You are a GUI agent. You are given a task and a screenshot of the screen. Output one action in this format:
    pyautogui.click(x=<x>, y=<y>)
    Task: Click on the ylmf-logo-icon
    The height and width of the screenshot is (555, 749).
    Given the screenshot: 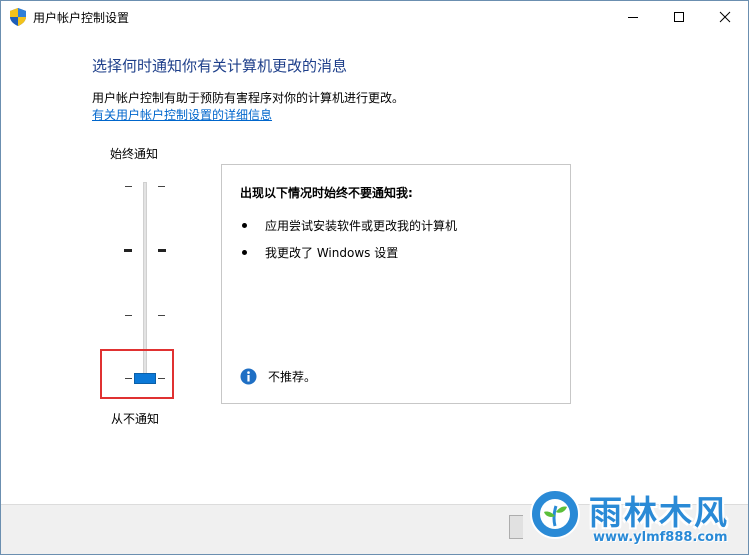 What is the action you would take?
    pyautogui.click(x=555, y=514)
    